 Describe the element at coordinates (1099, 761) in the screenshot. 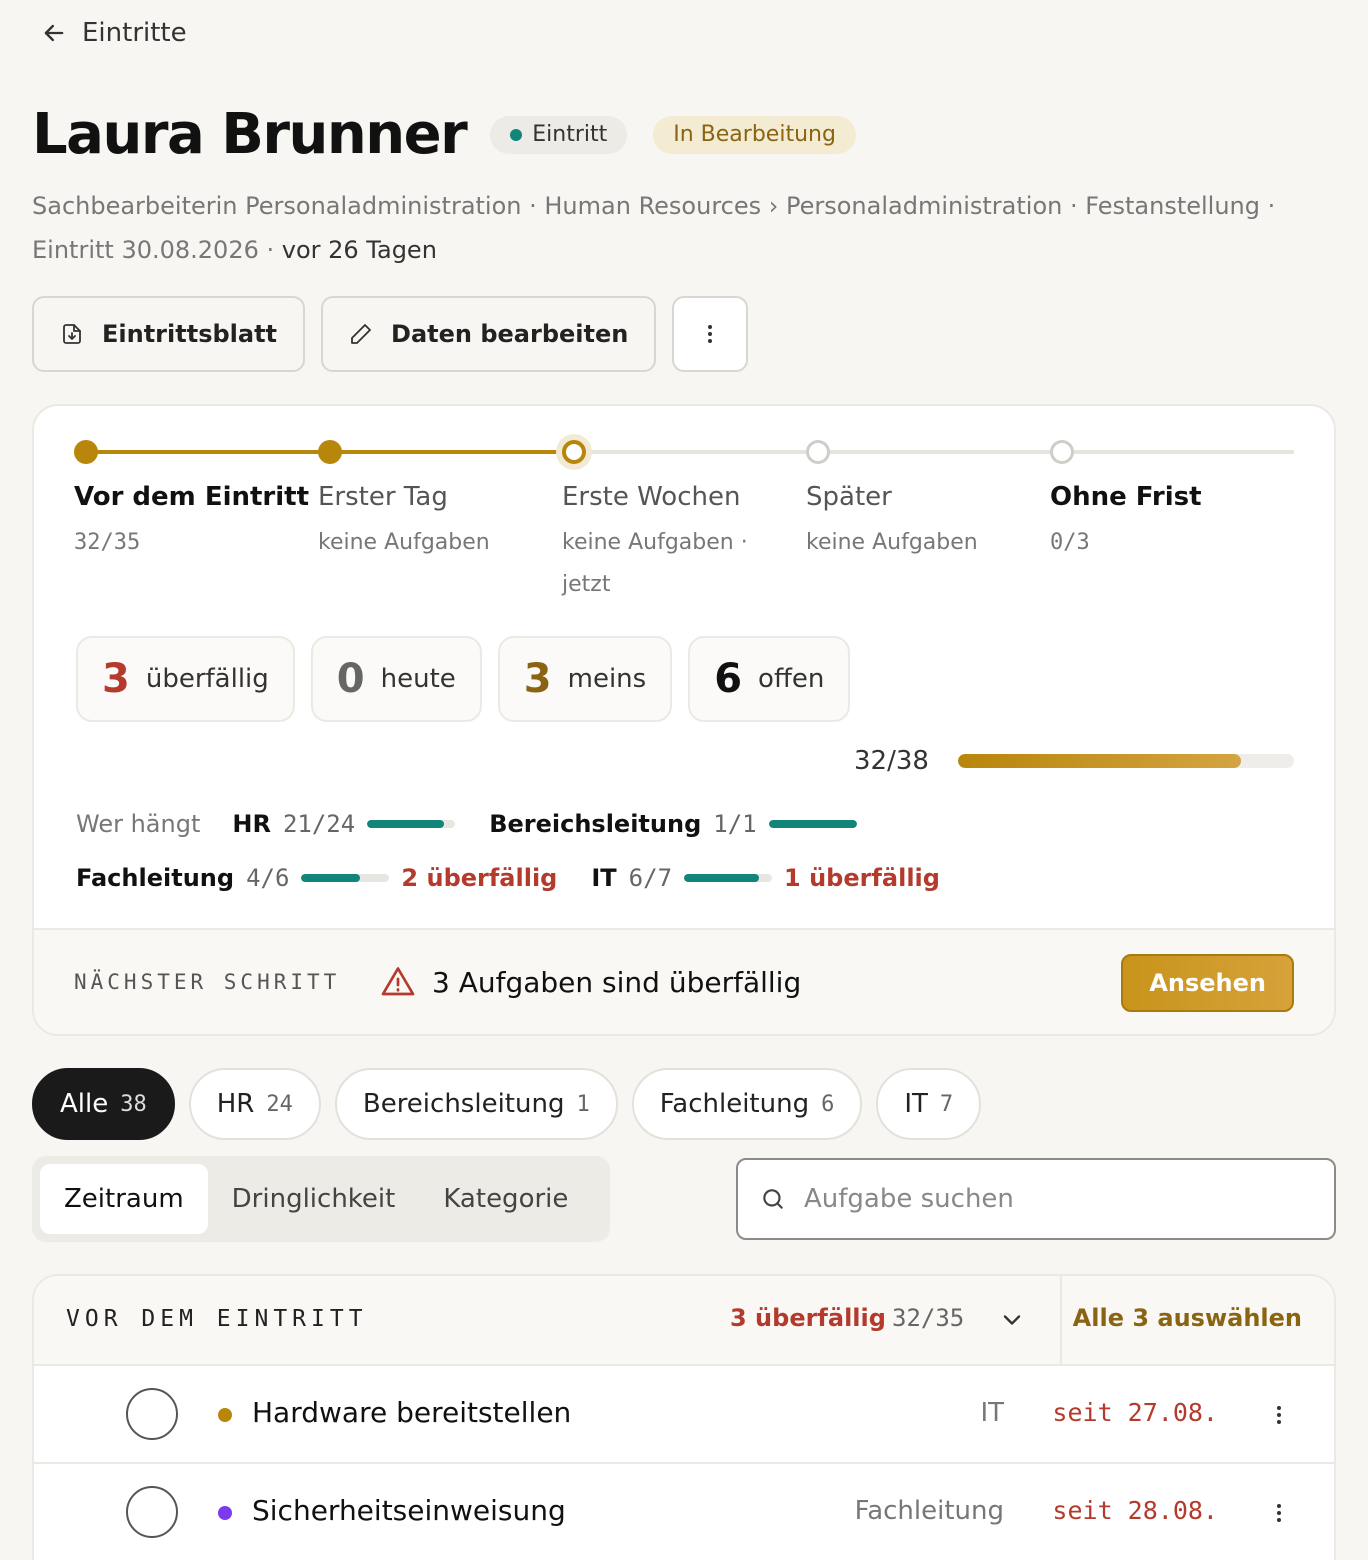

I see `progress-fill` at that location.